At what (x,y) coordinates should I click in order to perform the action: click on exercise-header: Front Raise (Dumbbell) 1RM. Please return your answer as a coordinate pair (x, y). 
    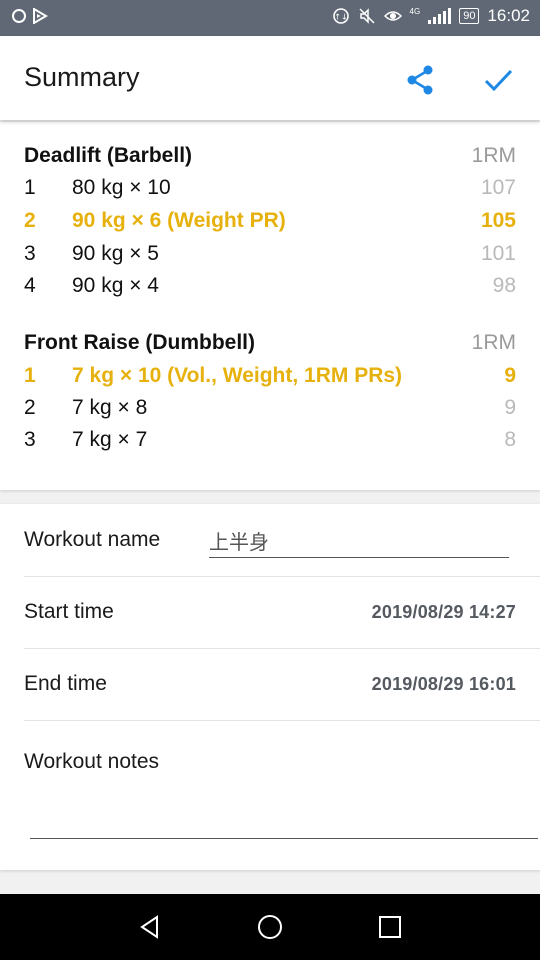
    Looking at the image, I should click on (270, 347).